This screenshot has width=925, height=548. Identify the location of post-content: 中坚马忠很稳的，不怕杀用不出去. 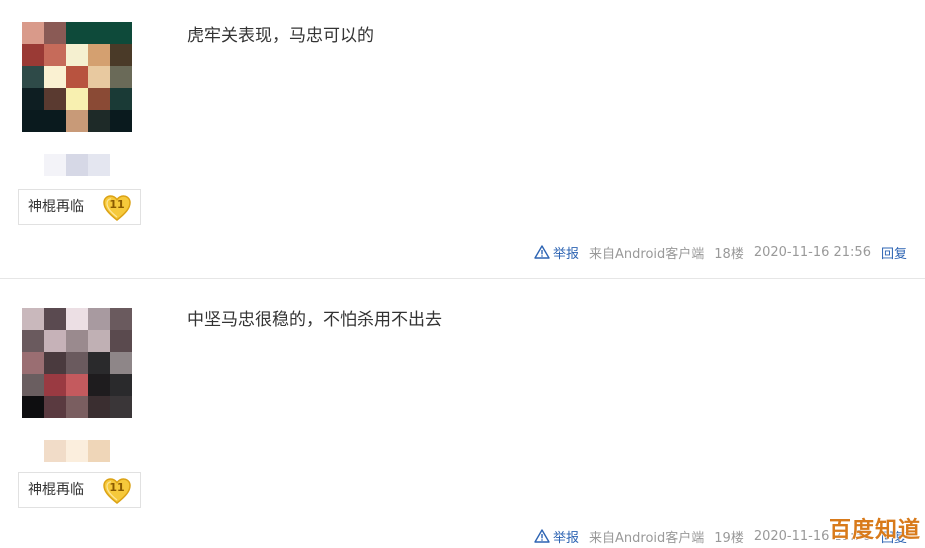
(314, 320).